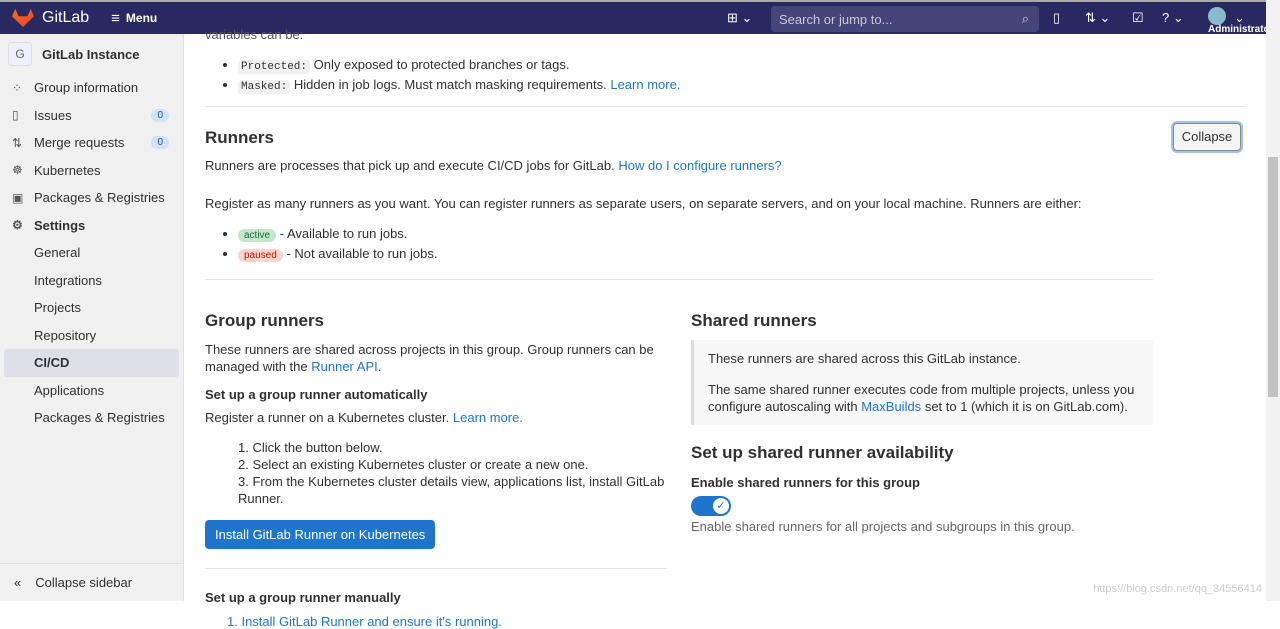  What do you see at coordinates (711, 506) in the screenshot?
I see `enable-shared-runners-toggle: ✓` at bounding box center [711, 506].